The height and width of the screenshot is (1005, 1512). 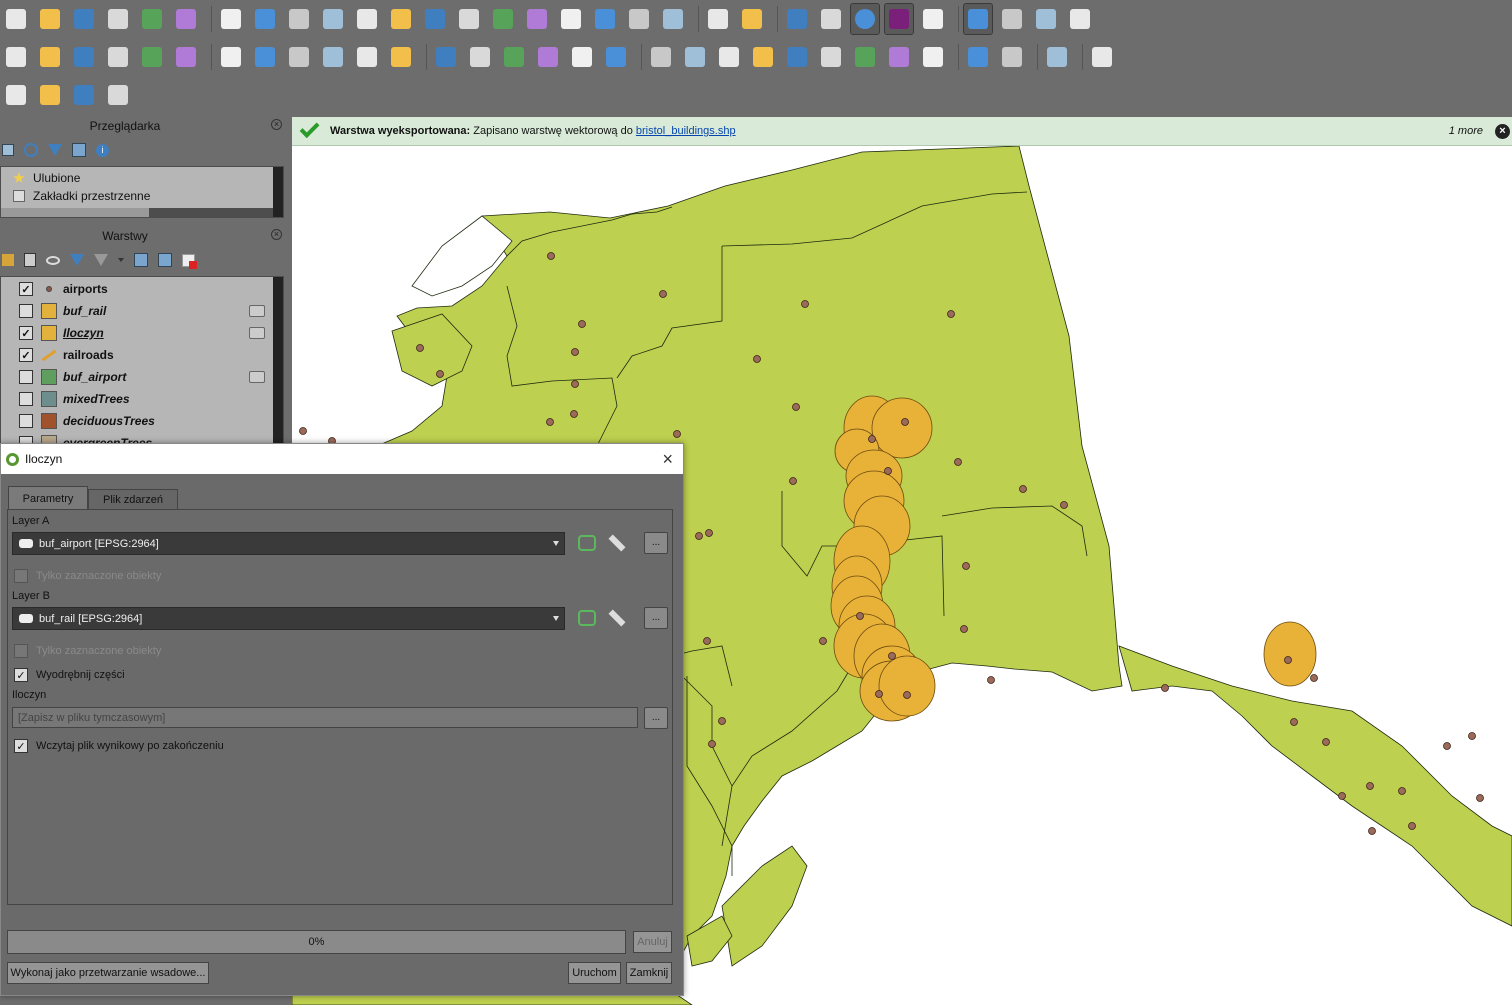 What do you see at coordinates (69, 675) in the screenshot?
I see `extract-parts: ✓ Wyodrębnij części` at bounding box center [69, 675].